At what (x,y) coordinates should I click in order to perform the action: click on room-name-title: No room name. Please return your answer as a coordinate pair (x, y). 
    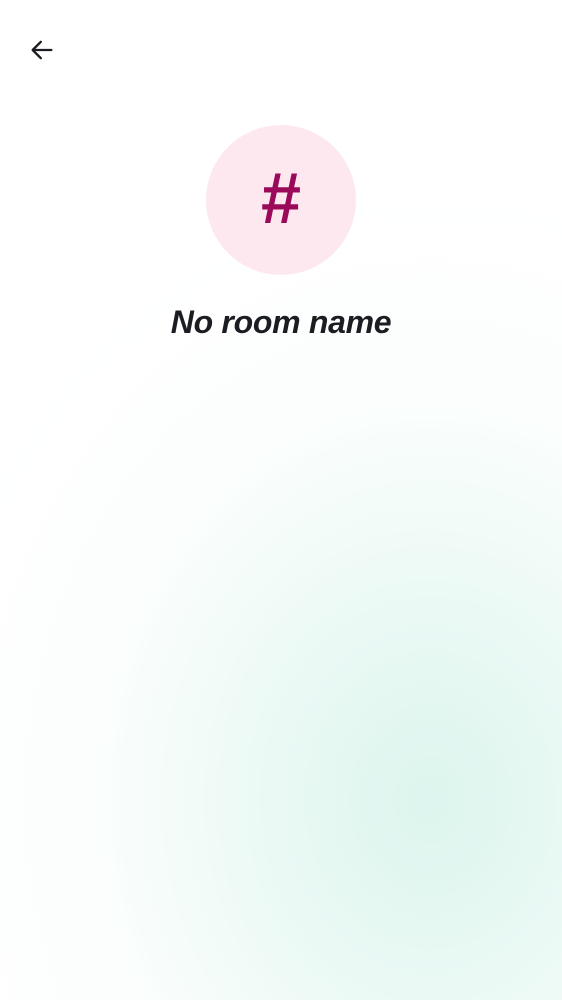
    Looking at the image, I should click on (281, 322).